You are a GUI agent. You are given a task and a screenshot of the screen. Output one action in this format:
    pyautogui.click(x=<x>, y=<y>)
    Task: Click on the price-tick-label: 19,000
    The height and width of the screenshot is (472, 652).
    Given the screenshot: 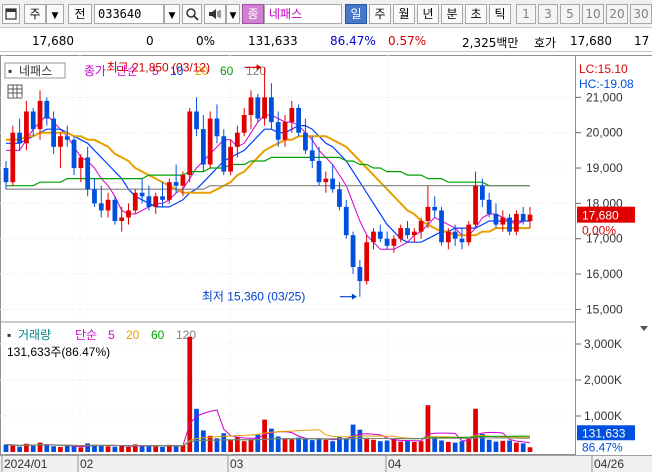 What is the action you would take?
    pyautogui.click(x=604, y=168)
    